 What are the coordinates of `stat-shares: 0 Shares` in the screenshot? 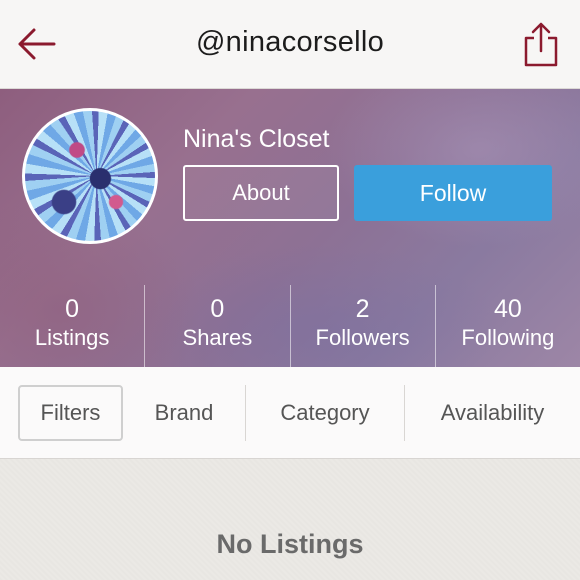 It's located at (216, 326).